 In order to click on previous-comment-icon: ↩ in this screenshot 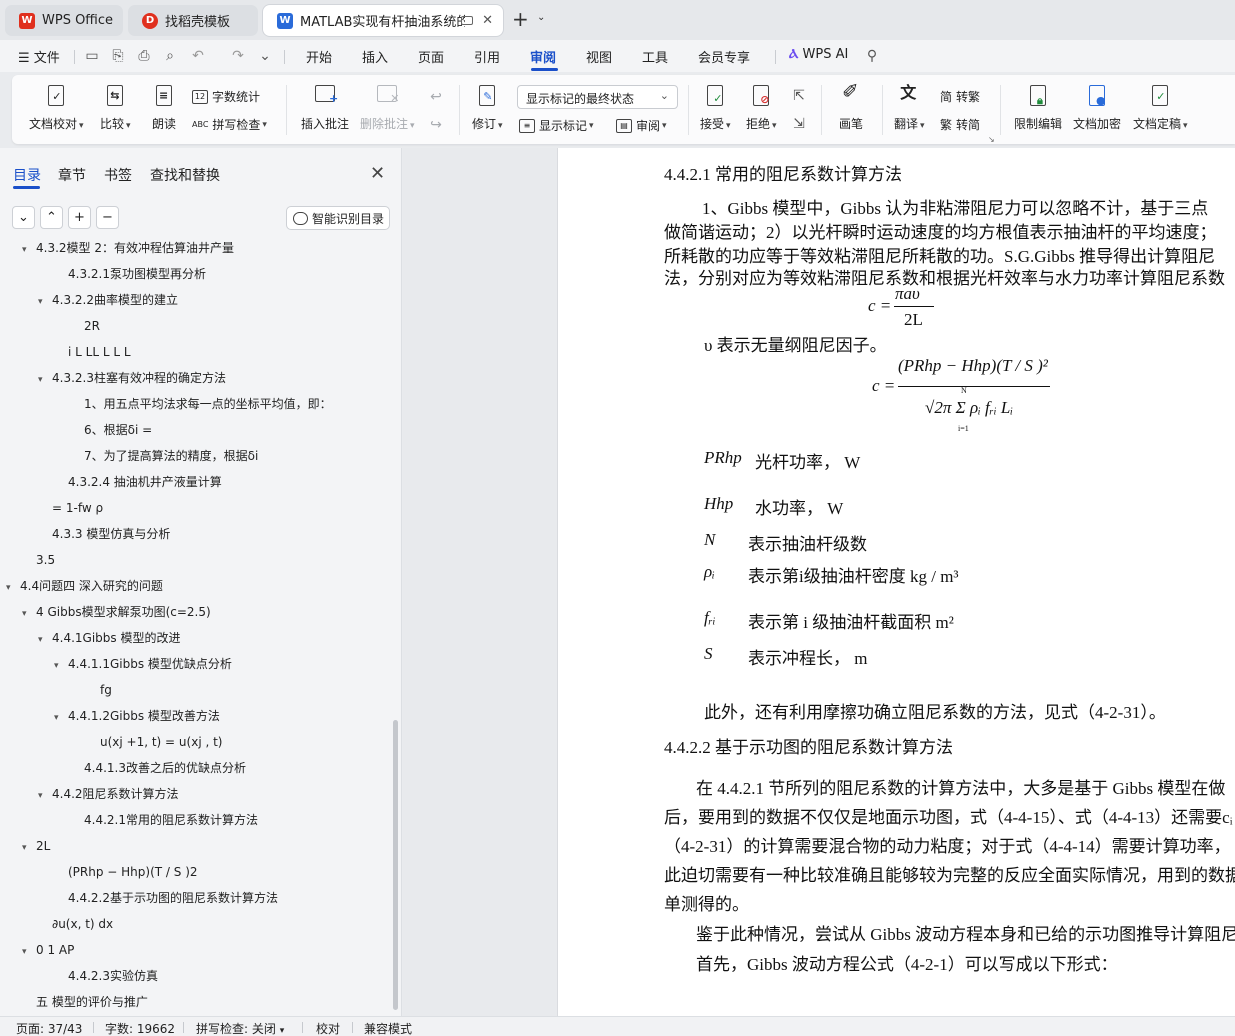, I will do `click(436, 97)`.